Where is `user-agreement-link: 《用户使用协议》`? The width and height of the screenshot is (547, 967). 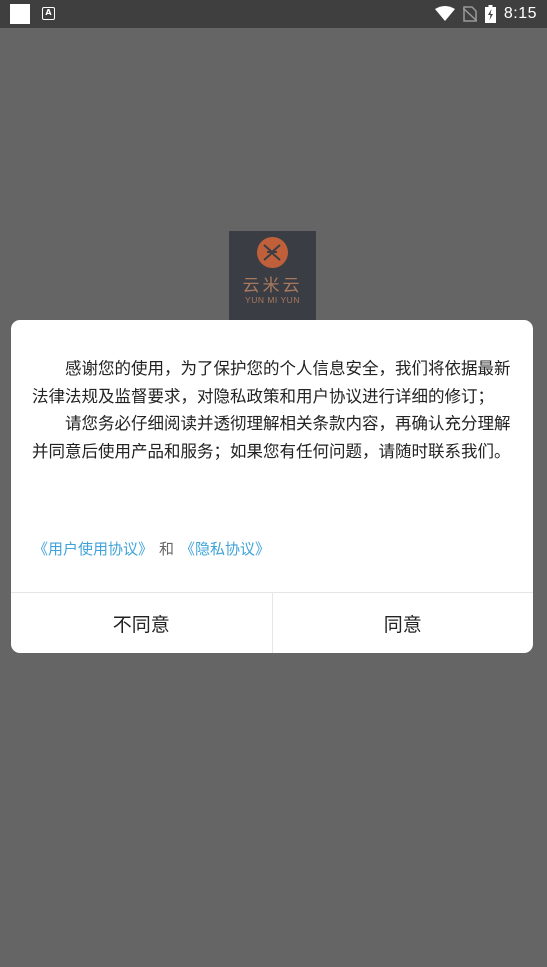
user-agreement-link: 《用户使用协议》 is located at coordinates (93, 549).